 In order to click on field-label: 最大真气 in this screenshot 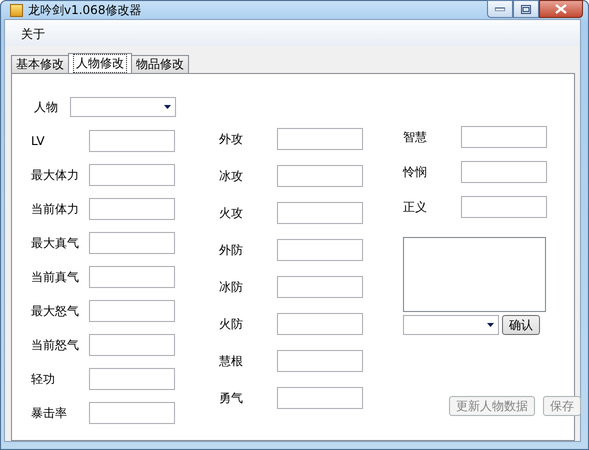, I will do `click(55, 243)`.